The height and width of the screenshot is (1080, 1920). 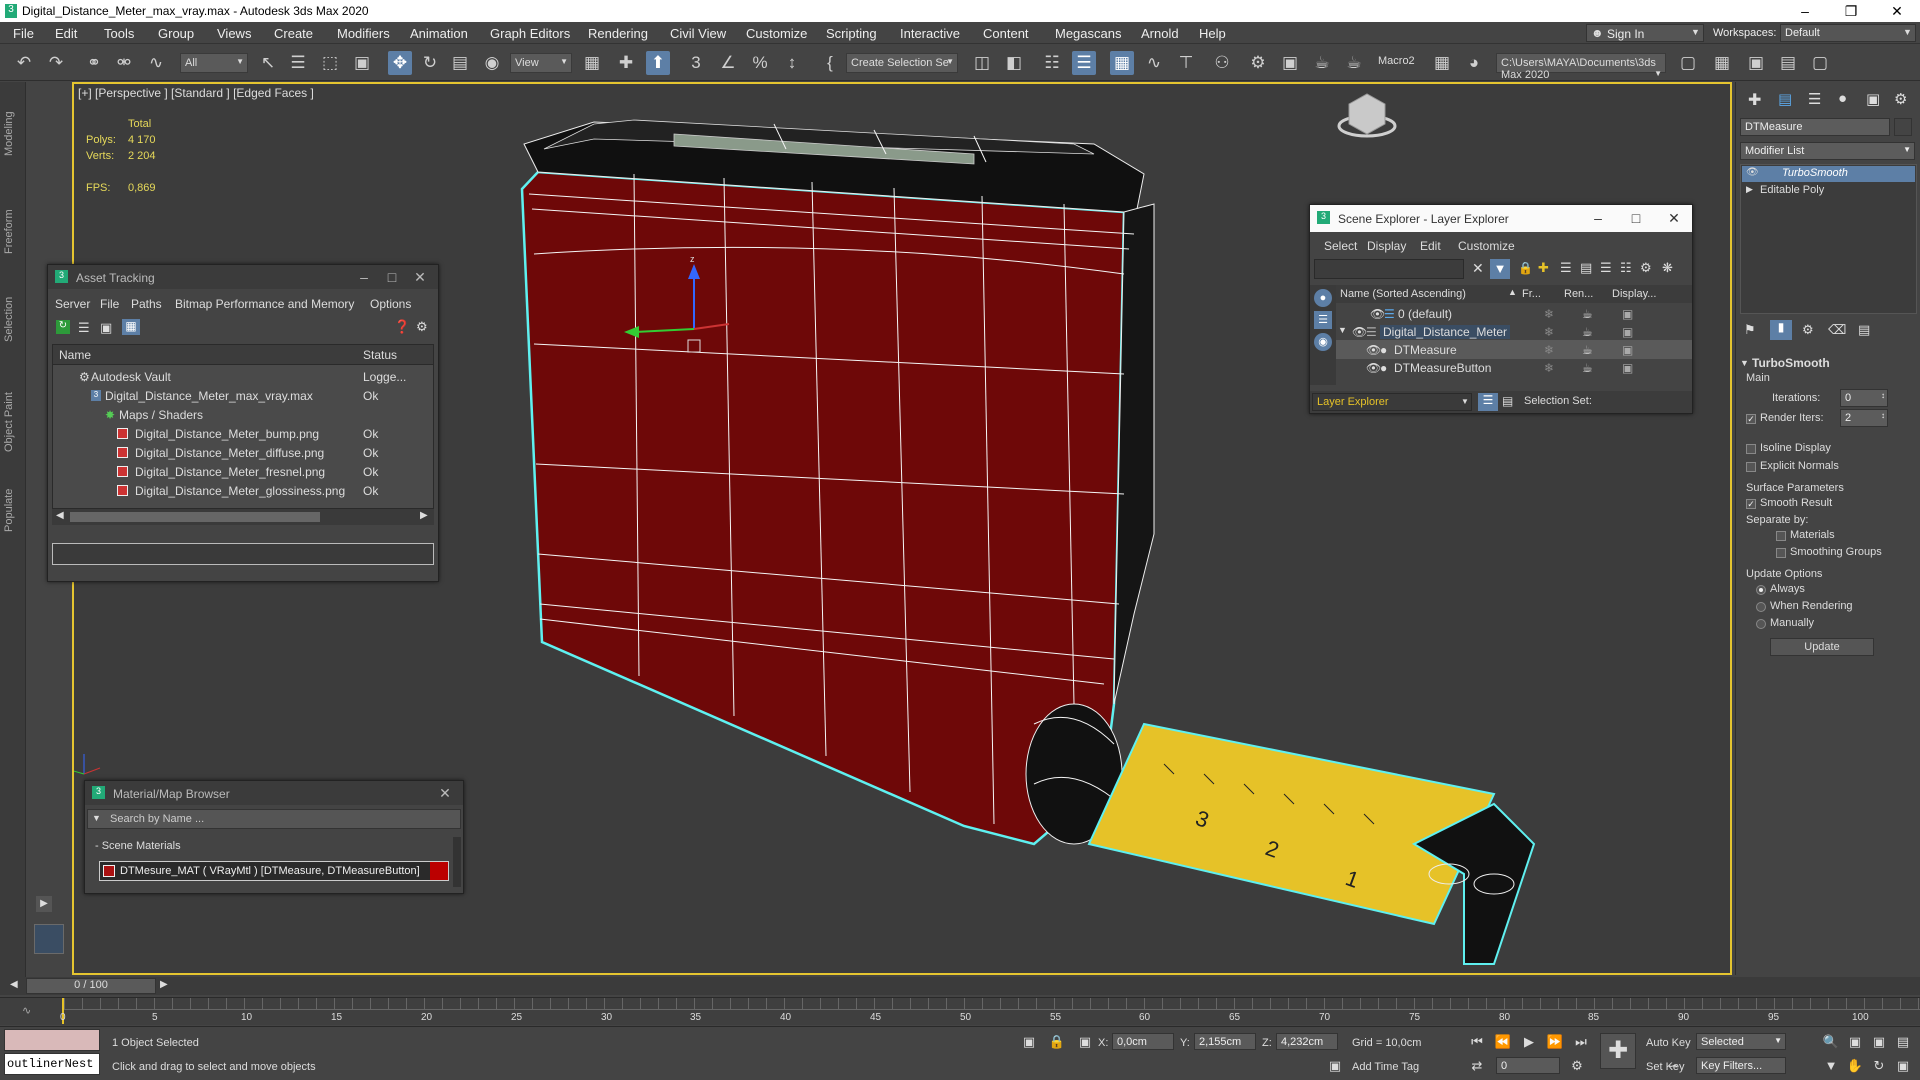 I want to click on render-iterative-icon: ☕, so click(x=1354, y=63).